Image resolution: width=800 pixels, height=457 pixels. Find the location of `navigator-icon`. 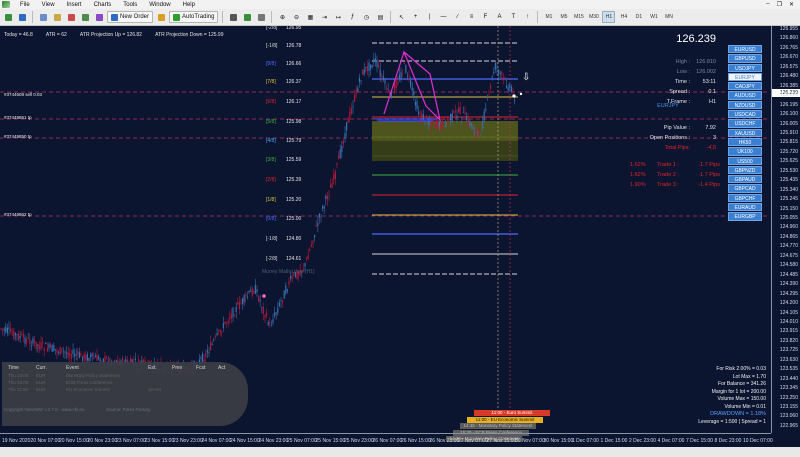

navigator-icon is located at coordinates (71, 17).